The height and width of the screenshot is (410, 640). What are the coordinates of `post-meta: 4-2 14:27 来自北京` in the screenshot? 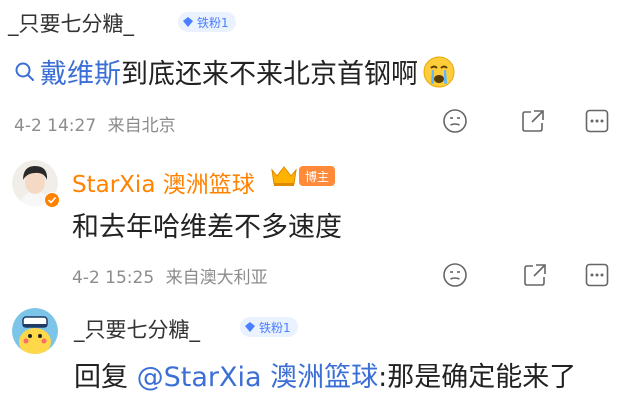 It's located at (95, 123).